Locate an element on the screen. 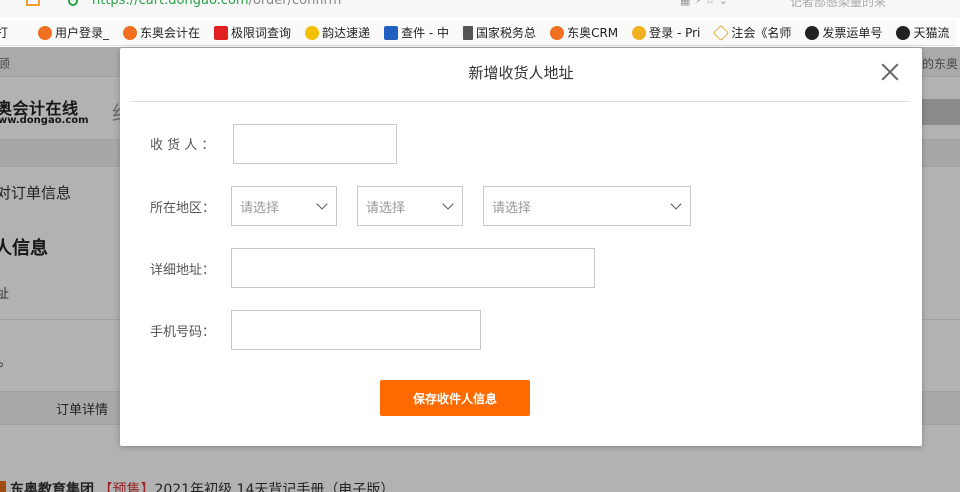  bookmark-item: 天猫流 is located at coordinates (922, 32).